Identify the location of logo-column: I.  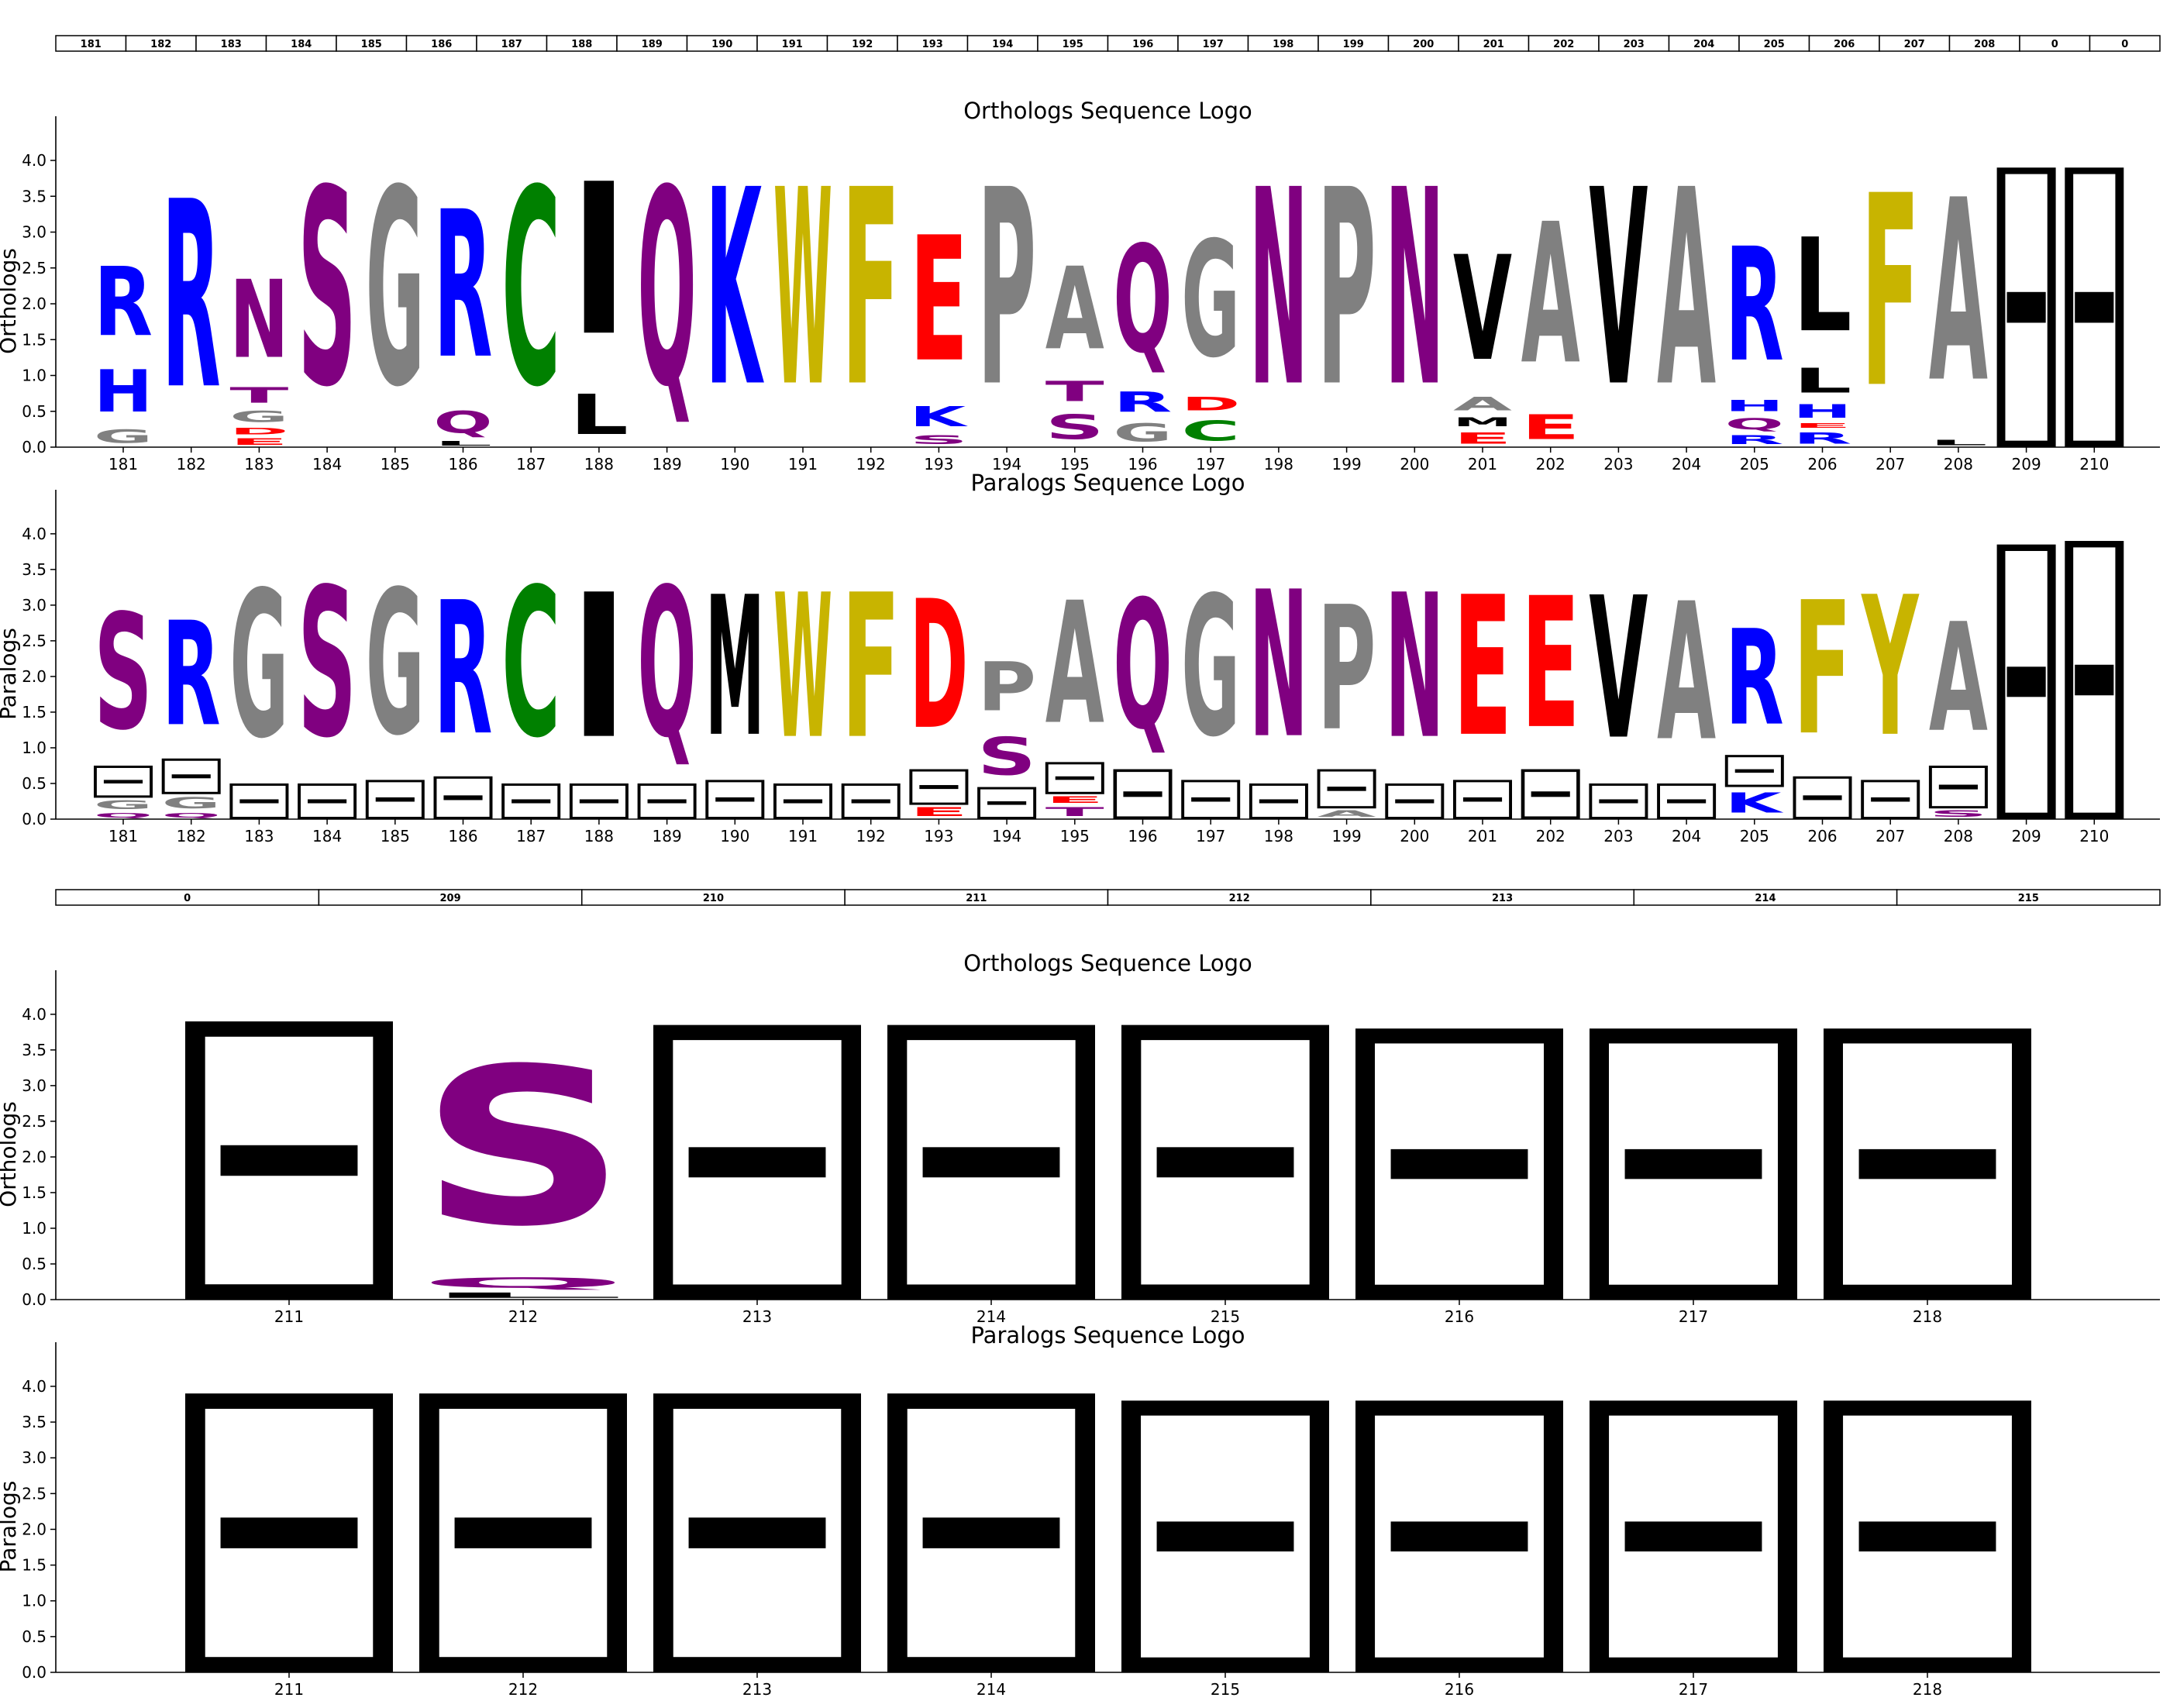
(599, 686).